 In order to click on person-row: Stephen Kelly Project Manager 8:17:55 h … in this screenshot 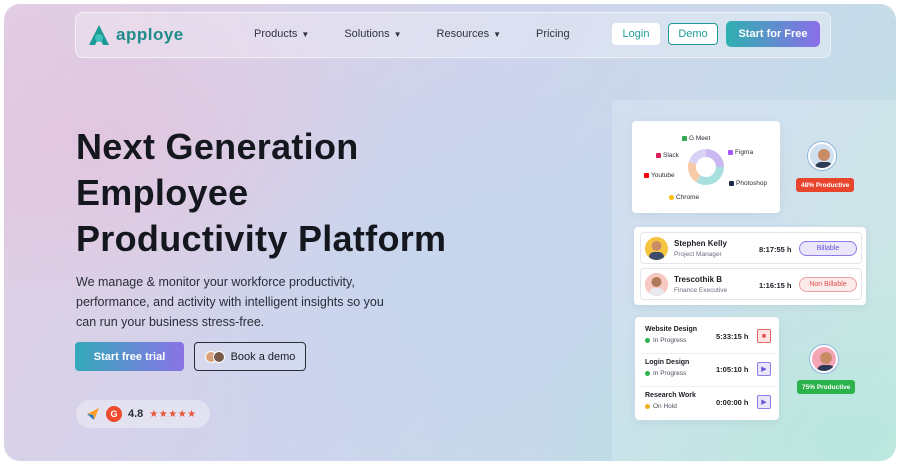, I will do `click(751, 248)`.